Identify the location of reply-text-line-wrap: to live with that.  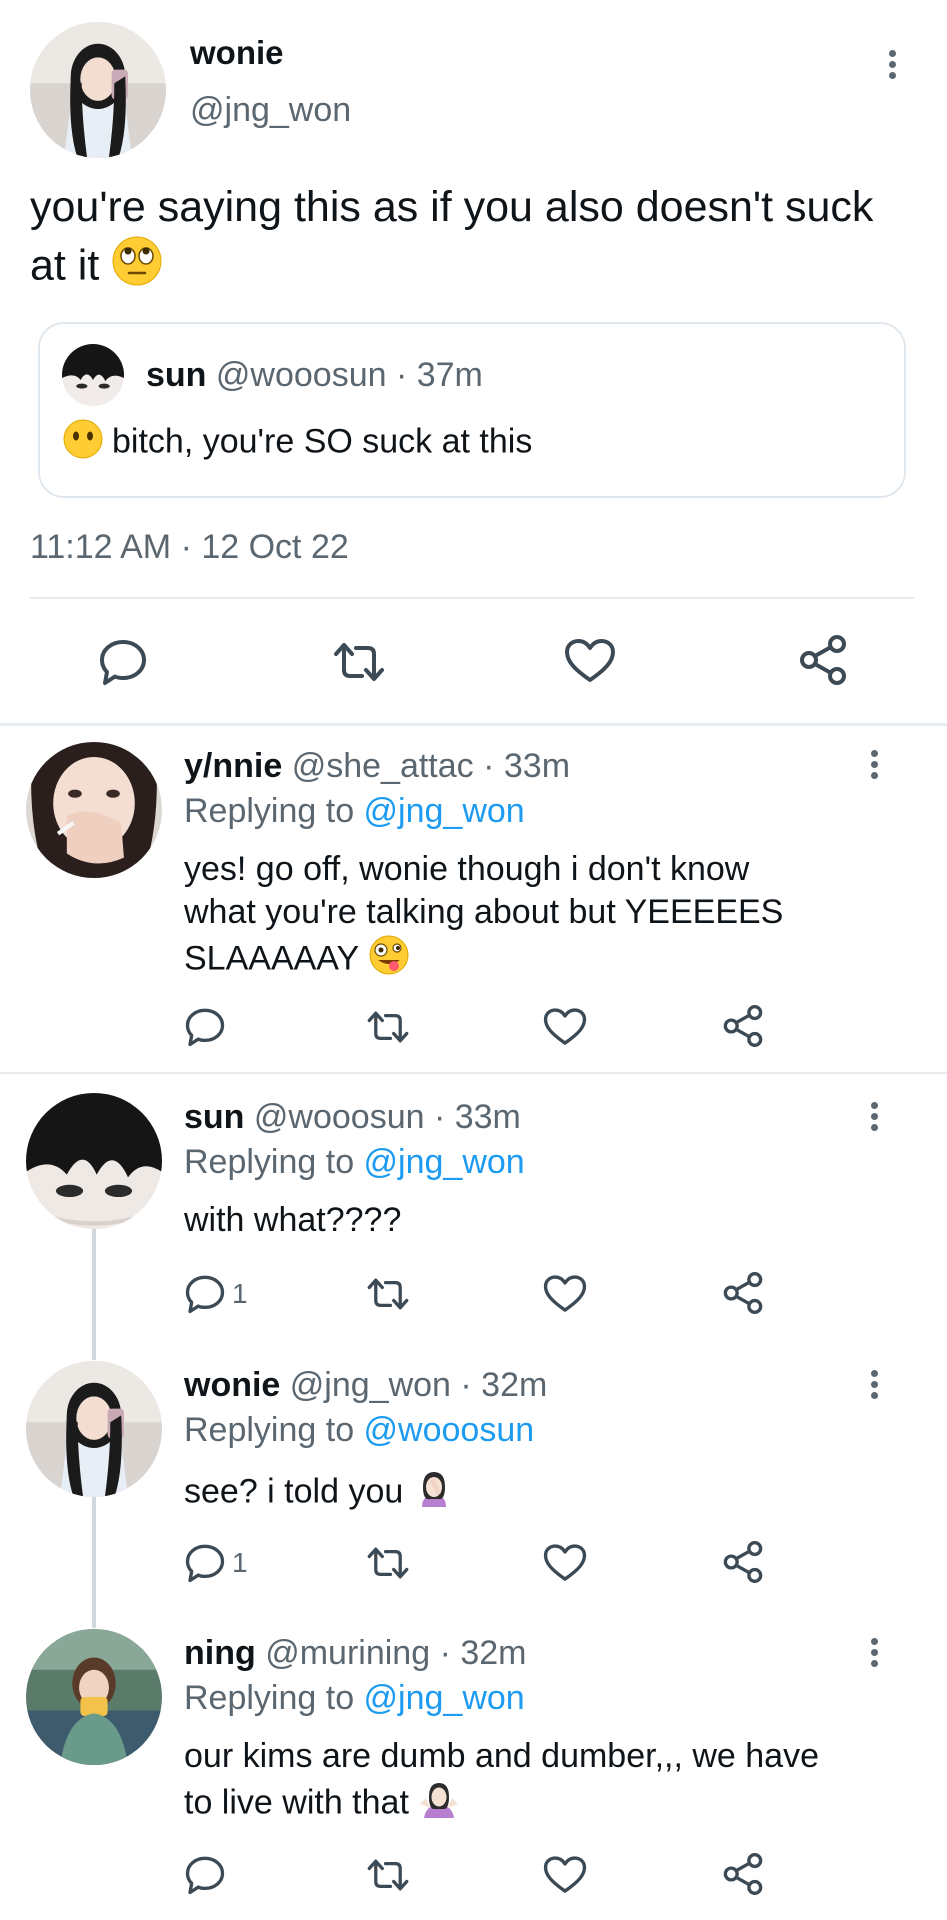
(501, 1804).